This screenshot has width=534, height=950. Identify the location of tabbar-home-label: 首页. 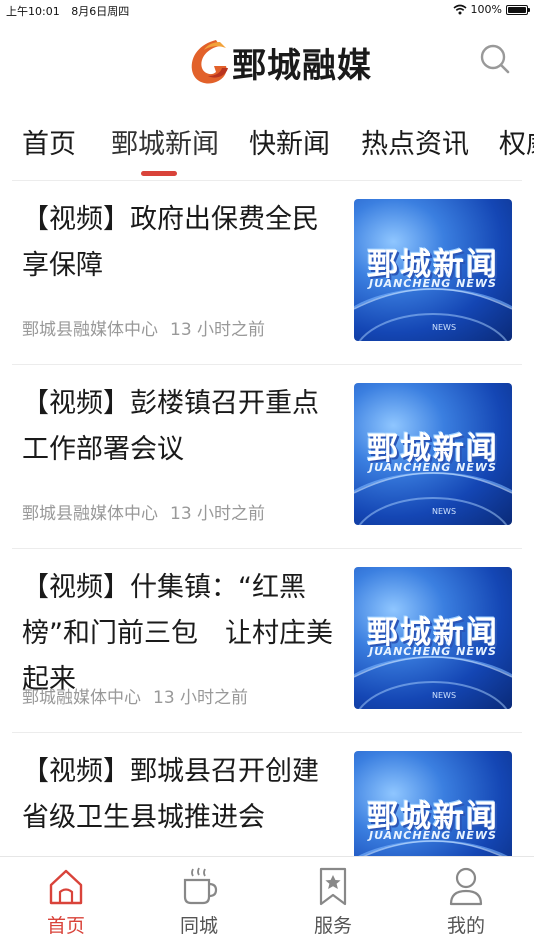
(65, 926).